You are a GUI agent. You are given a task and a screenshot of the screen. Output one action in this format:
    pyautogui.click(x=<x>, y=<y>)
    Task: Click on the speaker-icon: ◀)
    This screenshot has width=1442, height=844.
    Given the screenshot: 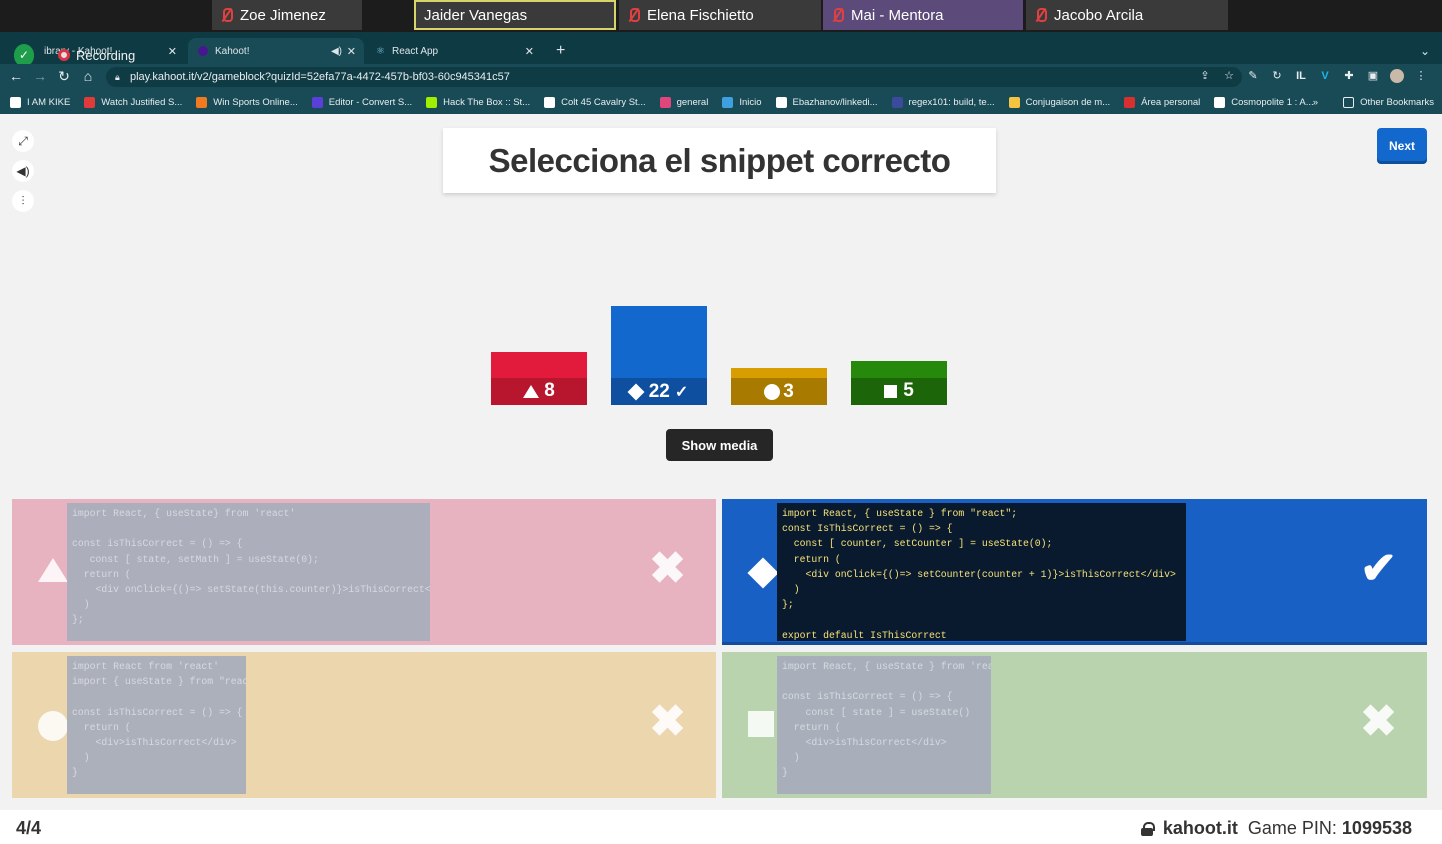 What is the action you would take?
    pyautogui.click(x=336, y=51)
    